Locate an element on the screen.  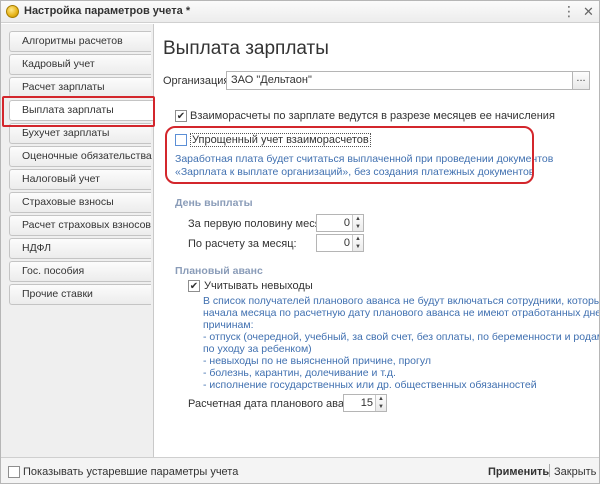
title-bar: Настройка параметров учета * ⋮ ✕ is located at coordinates (300, 12).